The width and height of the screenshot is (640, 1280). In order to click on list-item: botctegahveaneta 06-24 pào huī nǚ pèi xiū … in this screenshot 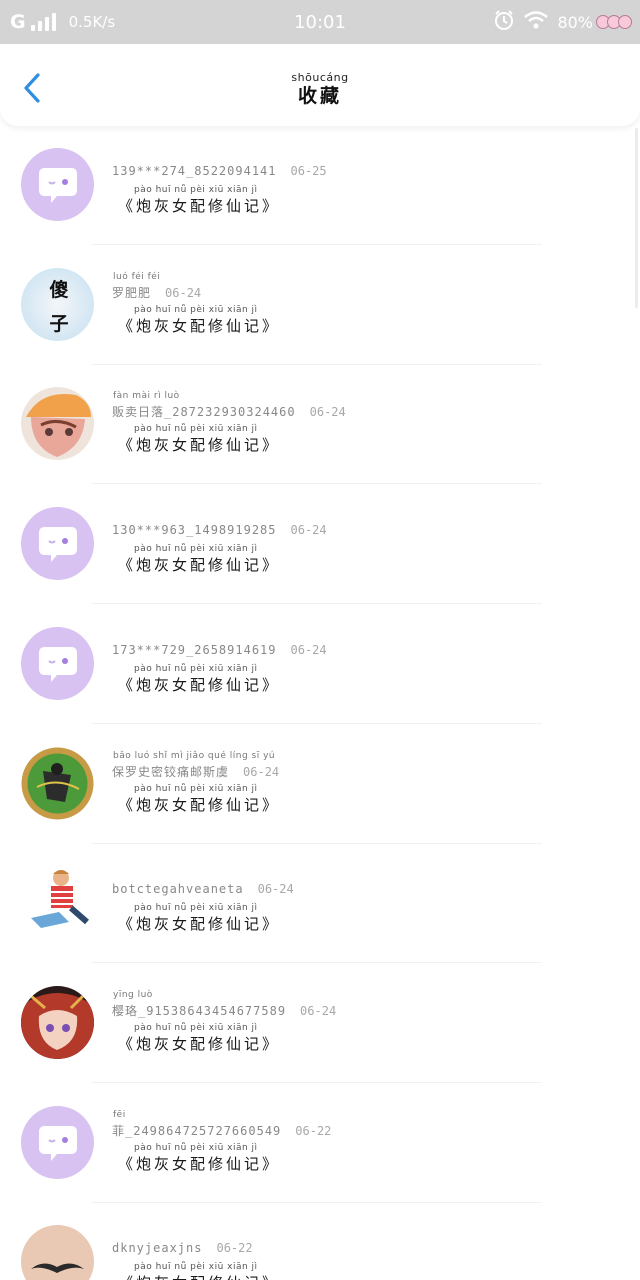, I will do `click(320, 904)`.